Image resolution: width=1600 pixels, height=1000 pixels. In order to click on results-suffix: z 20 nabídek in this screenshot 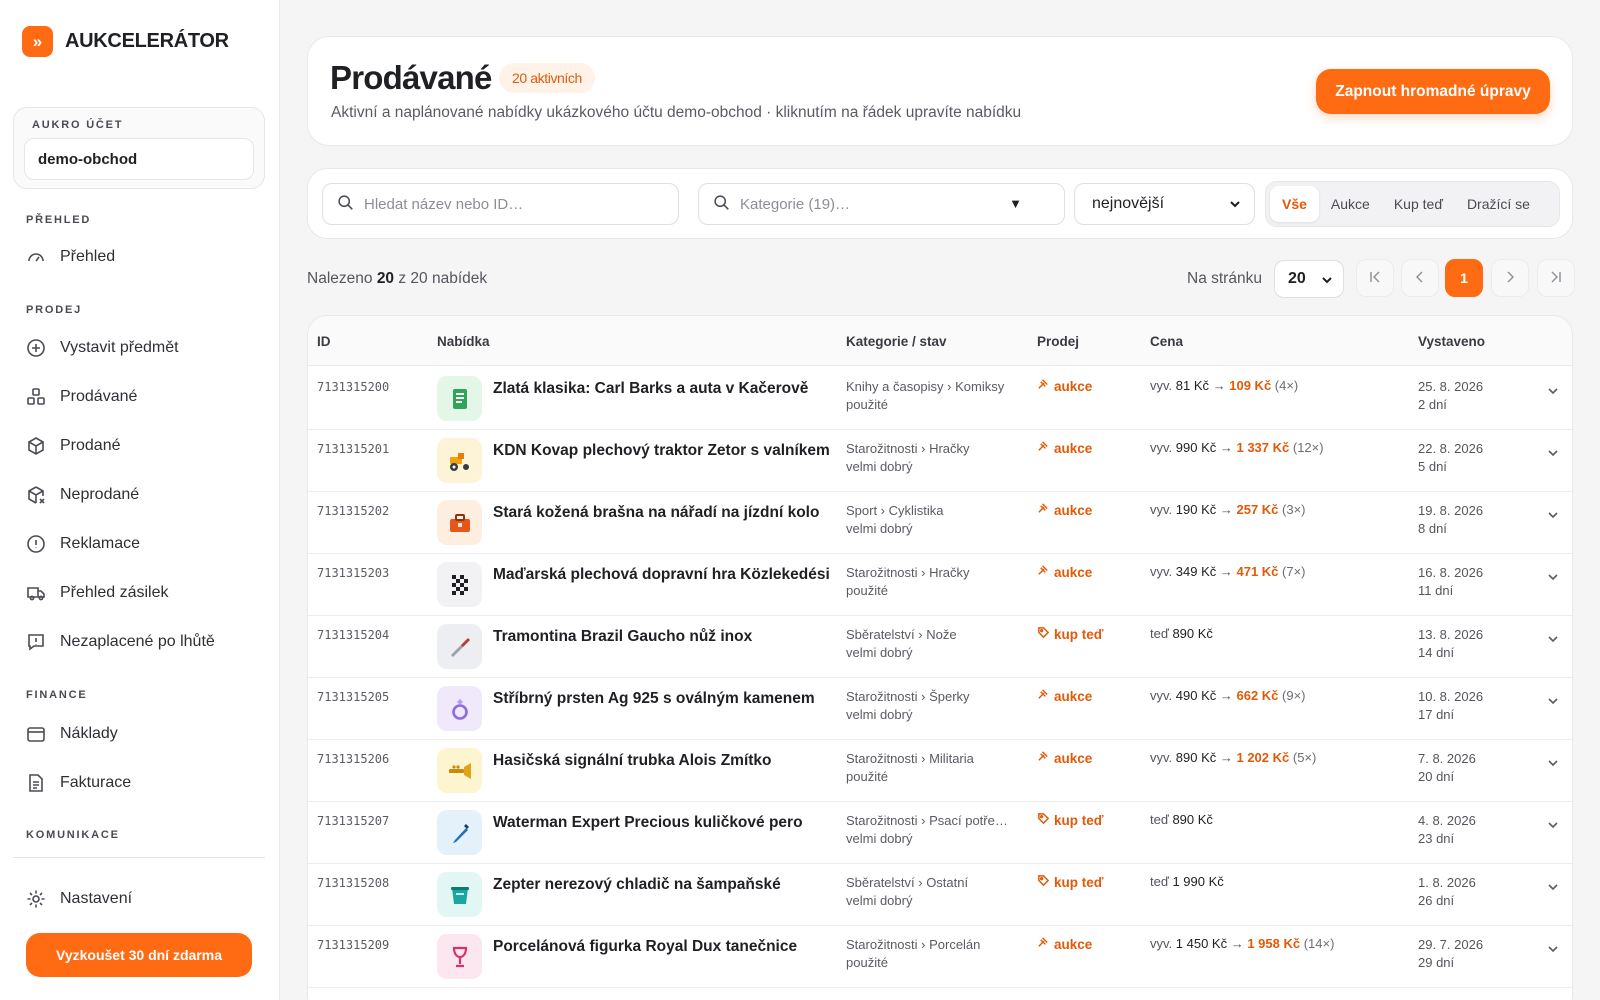, I will do `click(443, 278)`.